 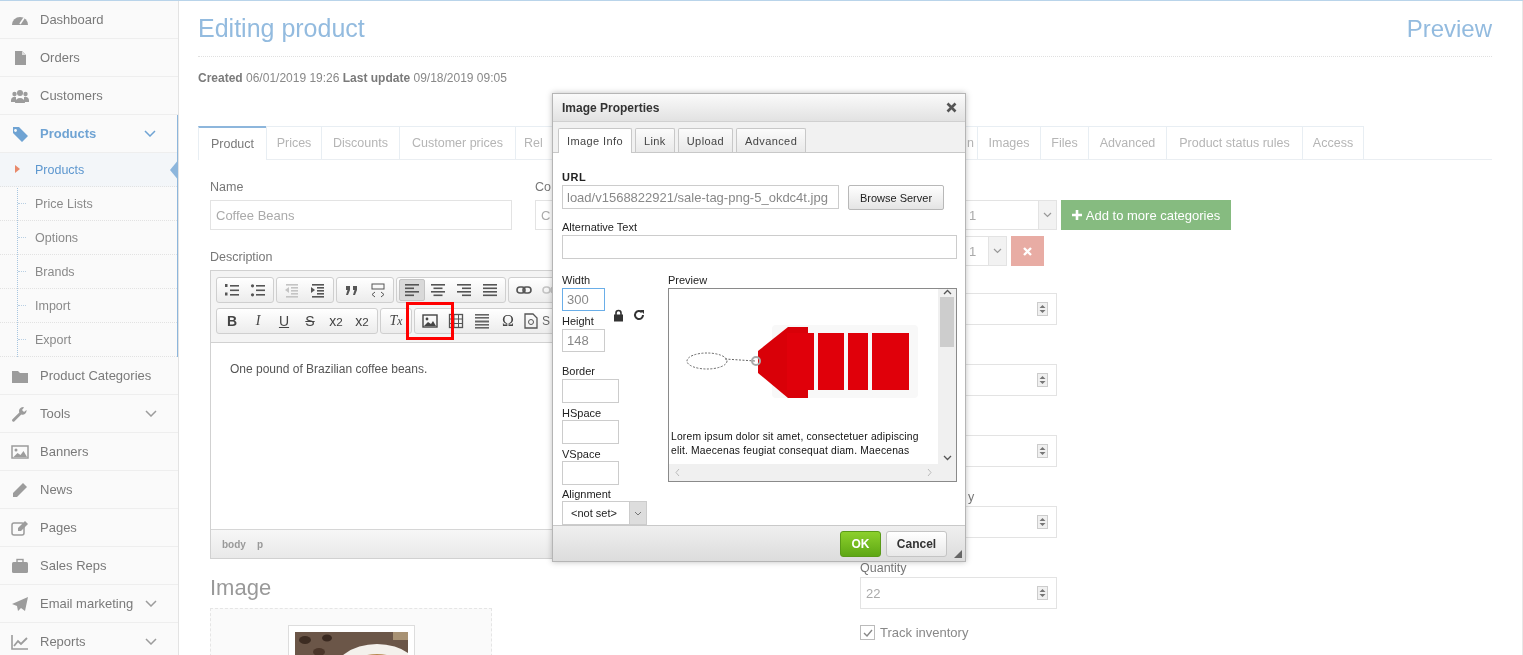 What do you see at coordinates (971, 497) in the screenshot?
I see `field-label: y` at bounding box center [971, 497].